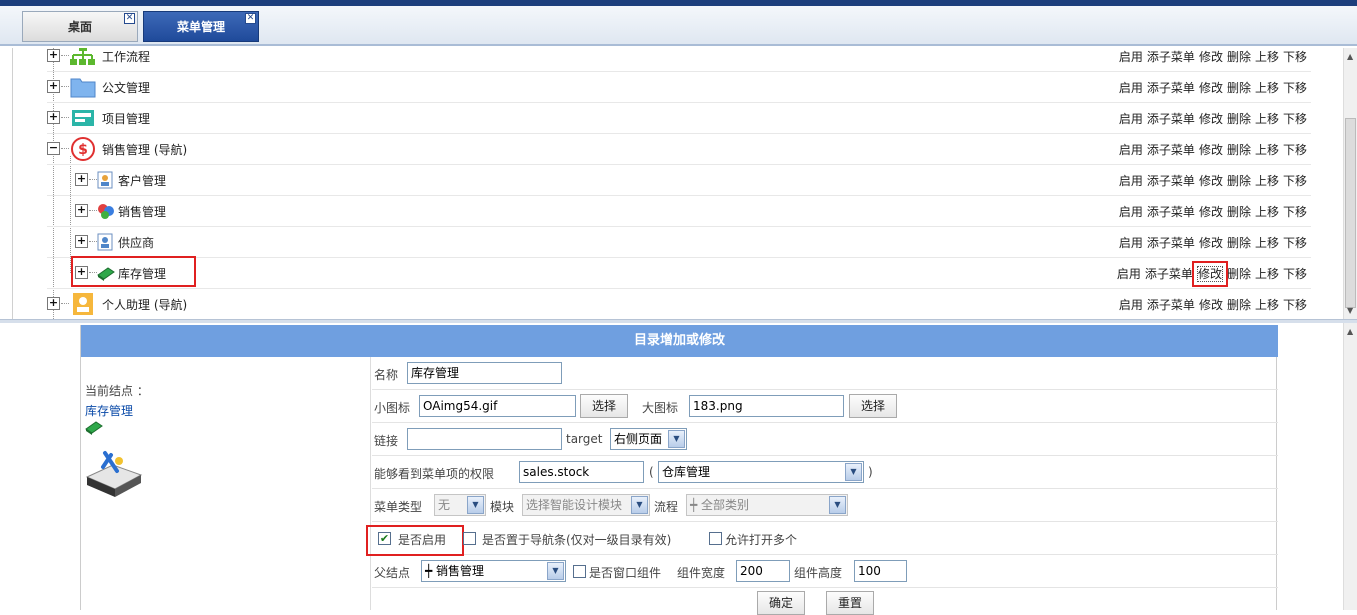  What do you see at coordinates (1350, 310) in the screenshot?
I see `scroll-down-icon: ▼` at bounding box center [1350, 310].